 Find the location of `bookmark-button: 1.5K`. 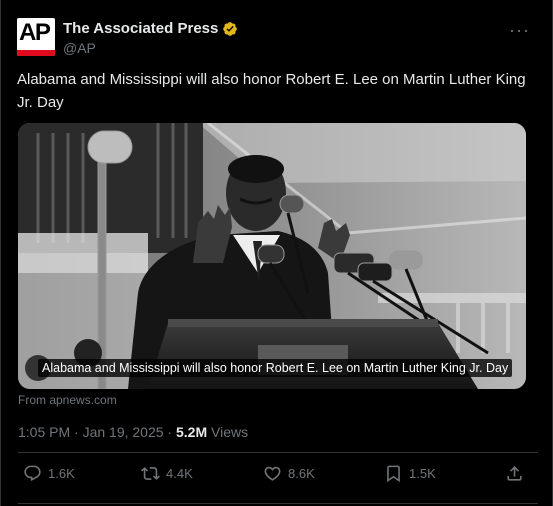

bookmark-button: 1.5K is located at coordinates (410, 473).